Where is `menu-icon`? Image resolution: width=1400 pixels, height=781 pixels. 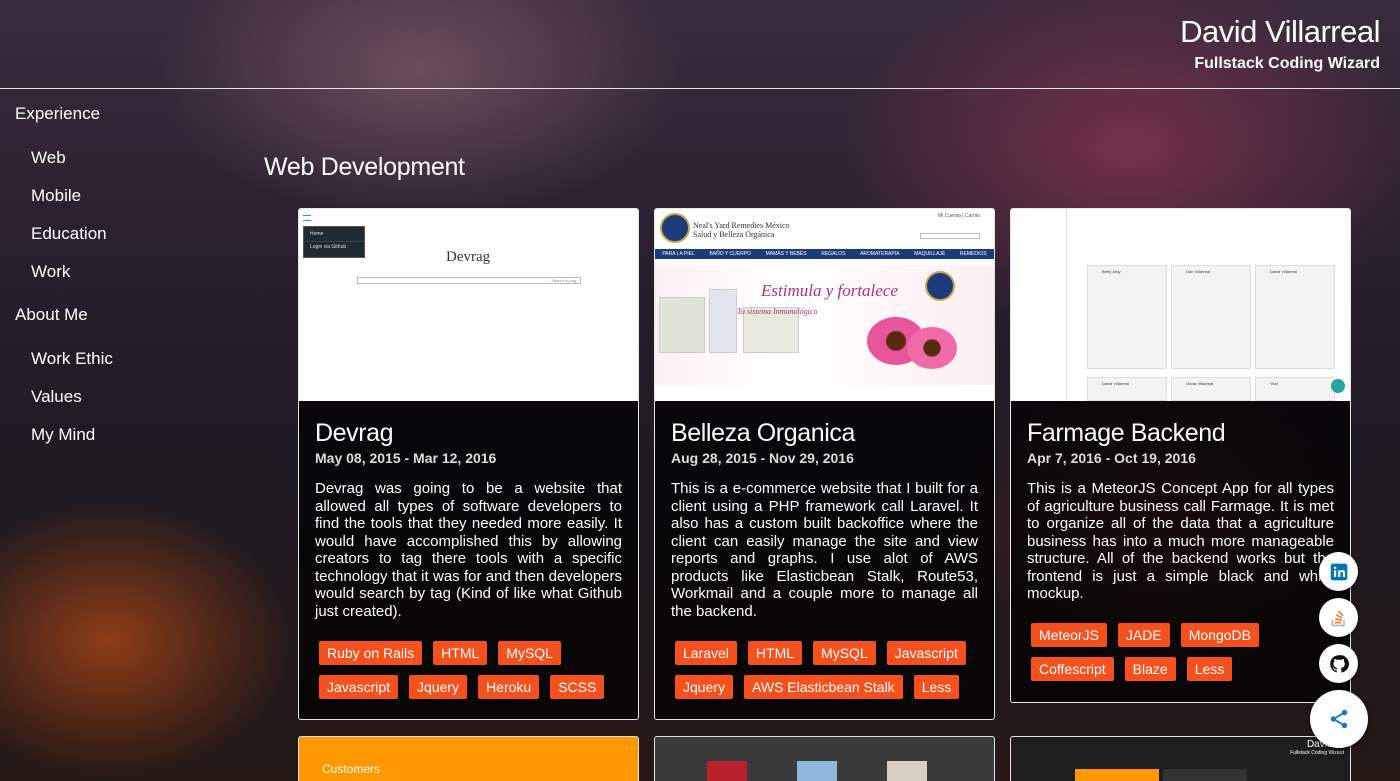 menu-icon is located at coordinates (307, 218).